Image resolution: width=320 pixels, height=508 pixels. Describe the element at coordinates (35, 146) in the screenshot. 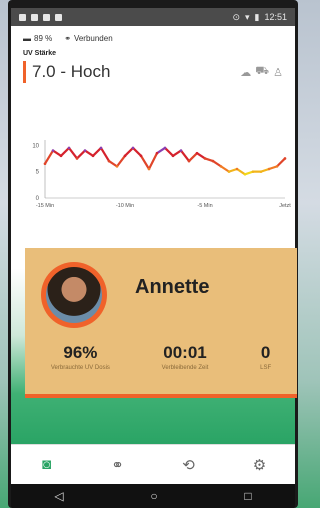

I see `y-tick-label: 10` at that location.